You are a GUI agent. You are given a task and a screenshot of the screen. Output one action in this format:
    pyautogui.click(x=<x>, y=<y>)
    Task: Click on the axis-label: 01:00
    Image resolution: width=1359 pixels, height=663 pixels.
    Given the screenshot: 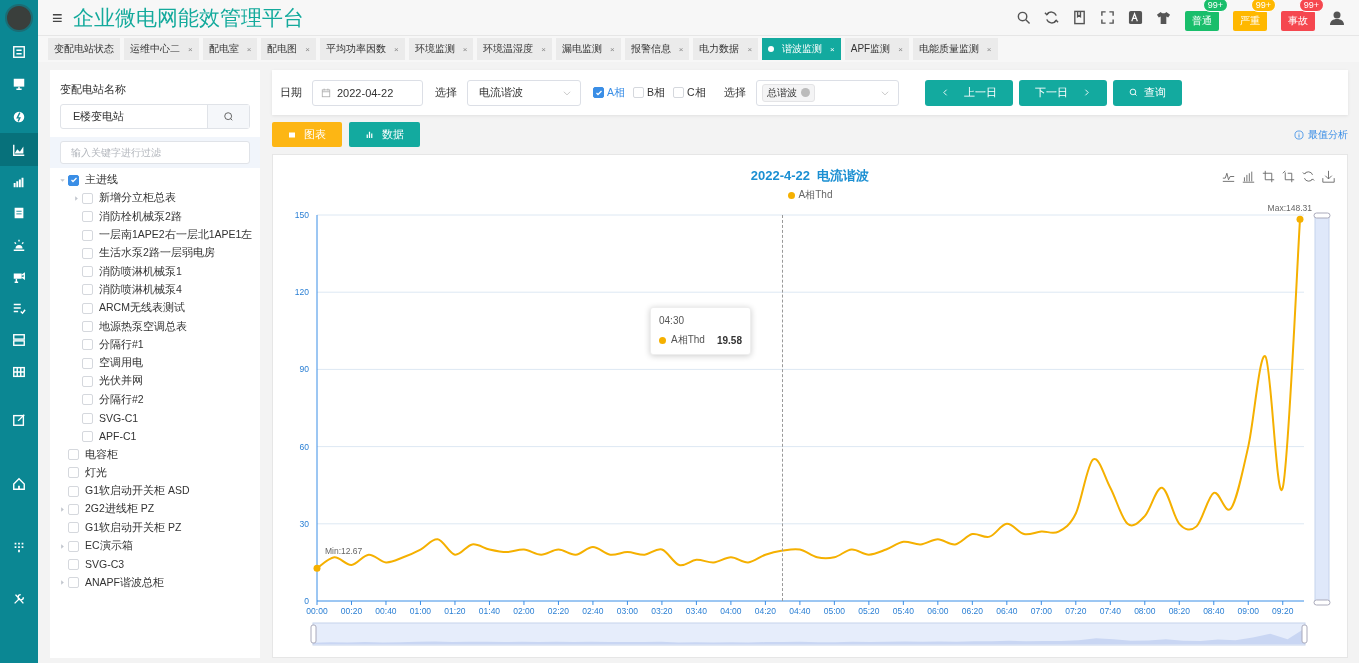 What is the action you would take?
    pyautogui.click(x=420, y=611)
    